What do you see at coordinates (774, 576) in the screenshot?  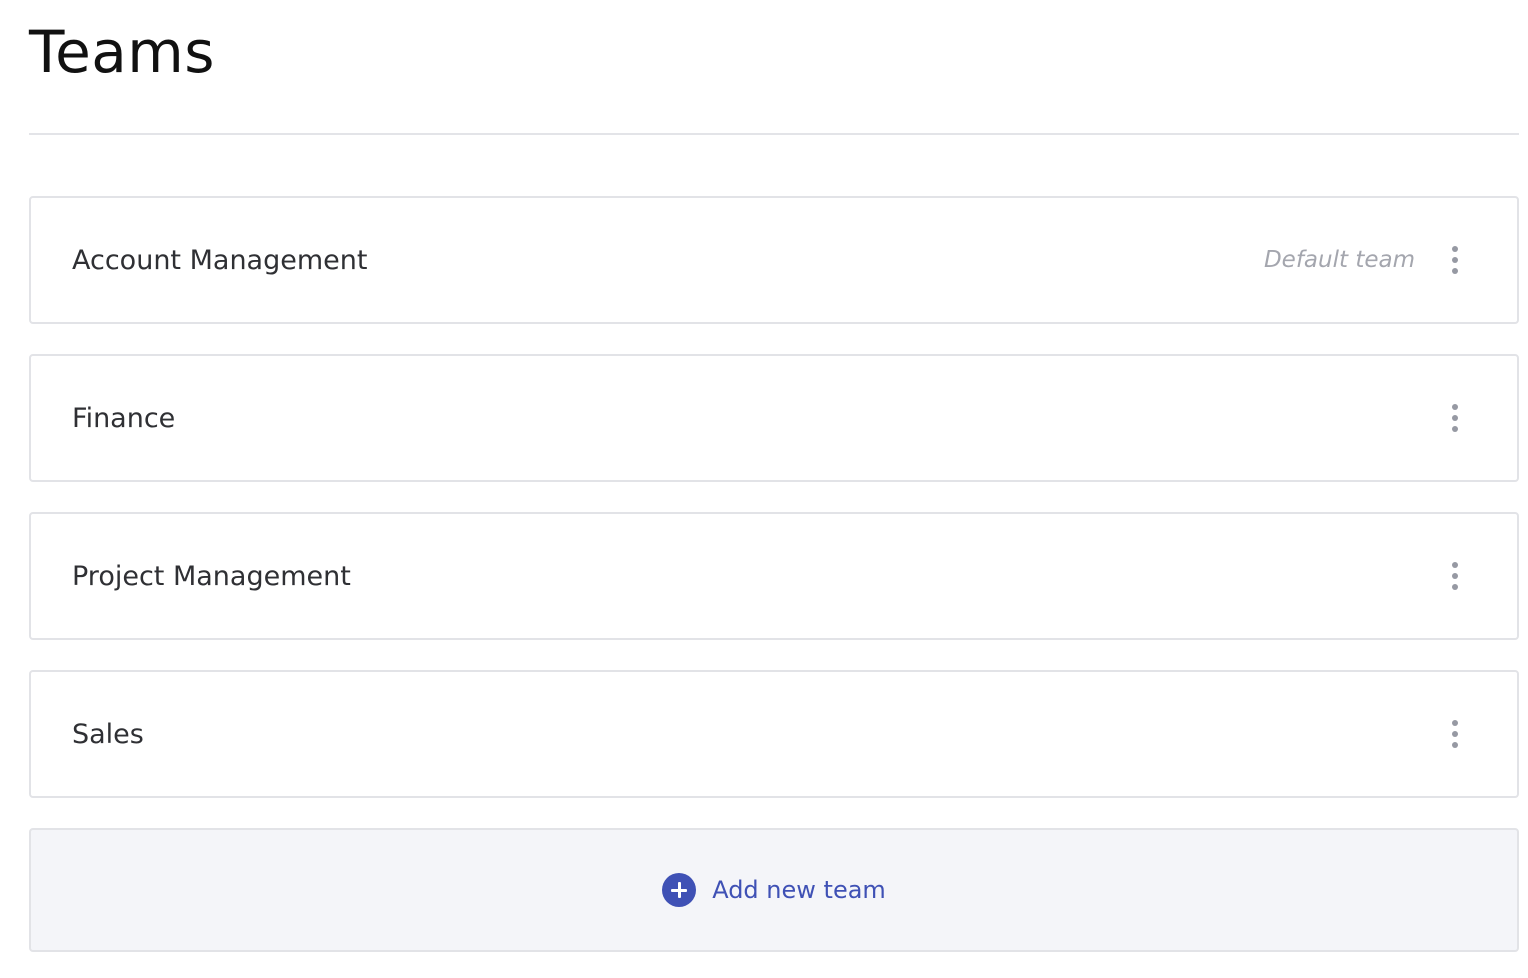 I see `team-card-project-management: Project Management` at bounding box center [774, 576].